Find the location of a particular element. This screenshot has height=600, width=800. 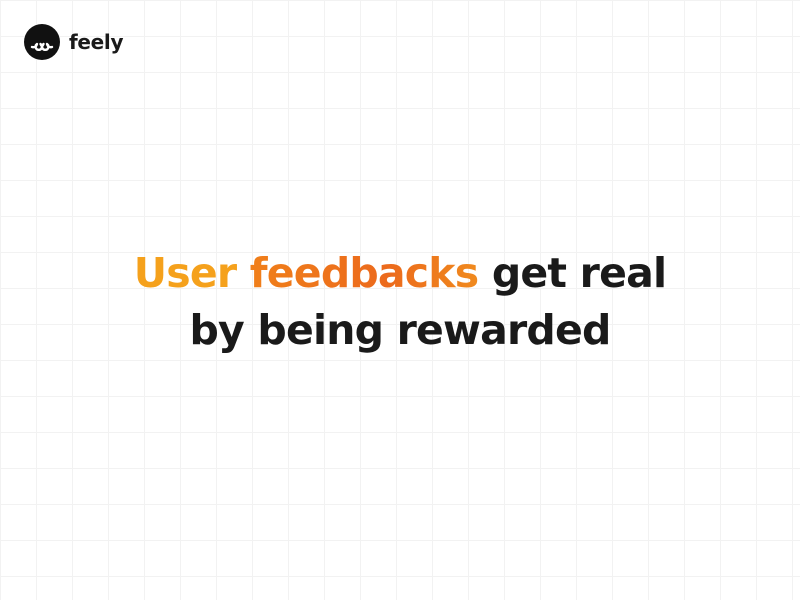

hero-line-1: User feedbacks get real is located at coordinates (400, 273).